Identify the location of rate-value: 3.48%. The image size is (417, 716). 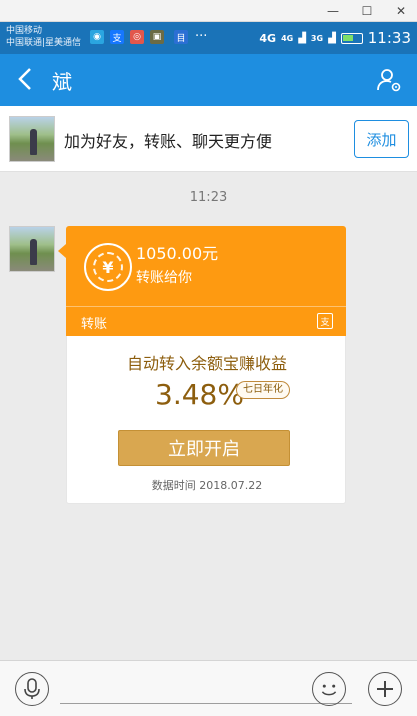
(199, 394).